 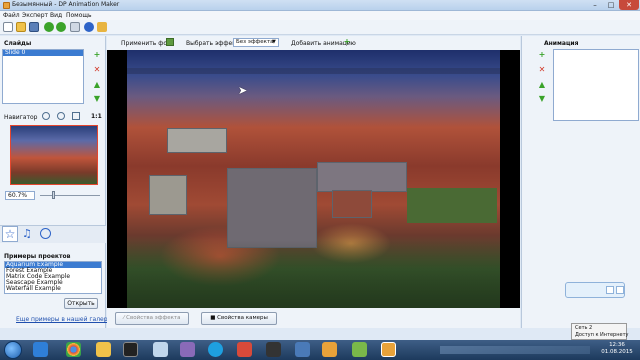 What do you see at coordinates (542, 85) in the screenshot?
I see `animation-up-icon: ▲` at bounding box center [542, 85].